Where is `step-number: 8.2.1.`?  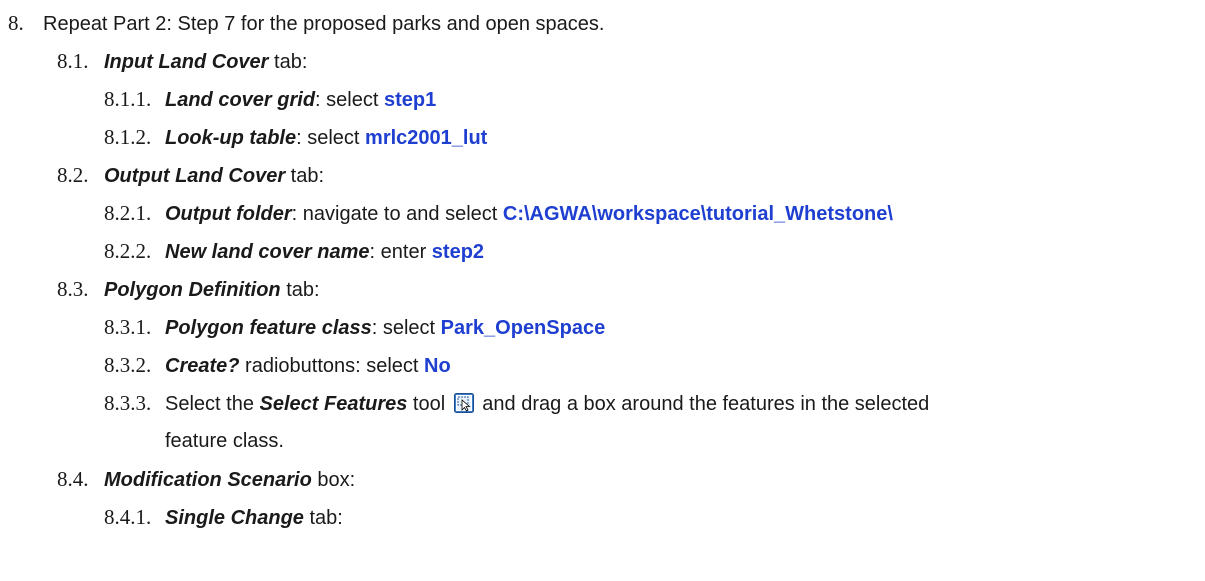 step-number: 8.2.1. is located at coordinates (128, 213).